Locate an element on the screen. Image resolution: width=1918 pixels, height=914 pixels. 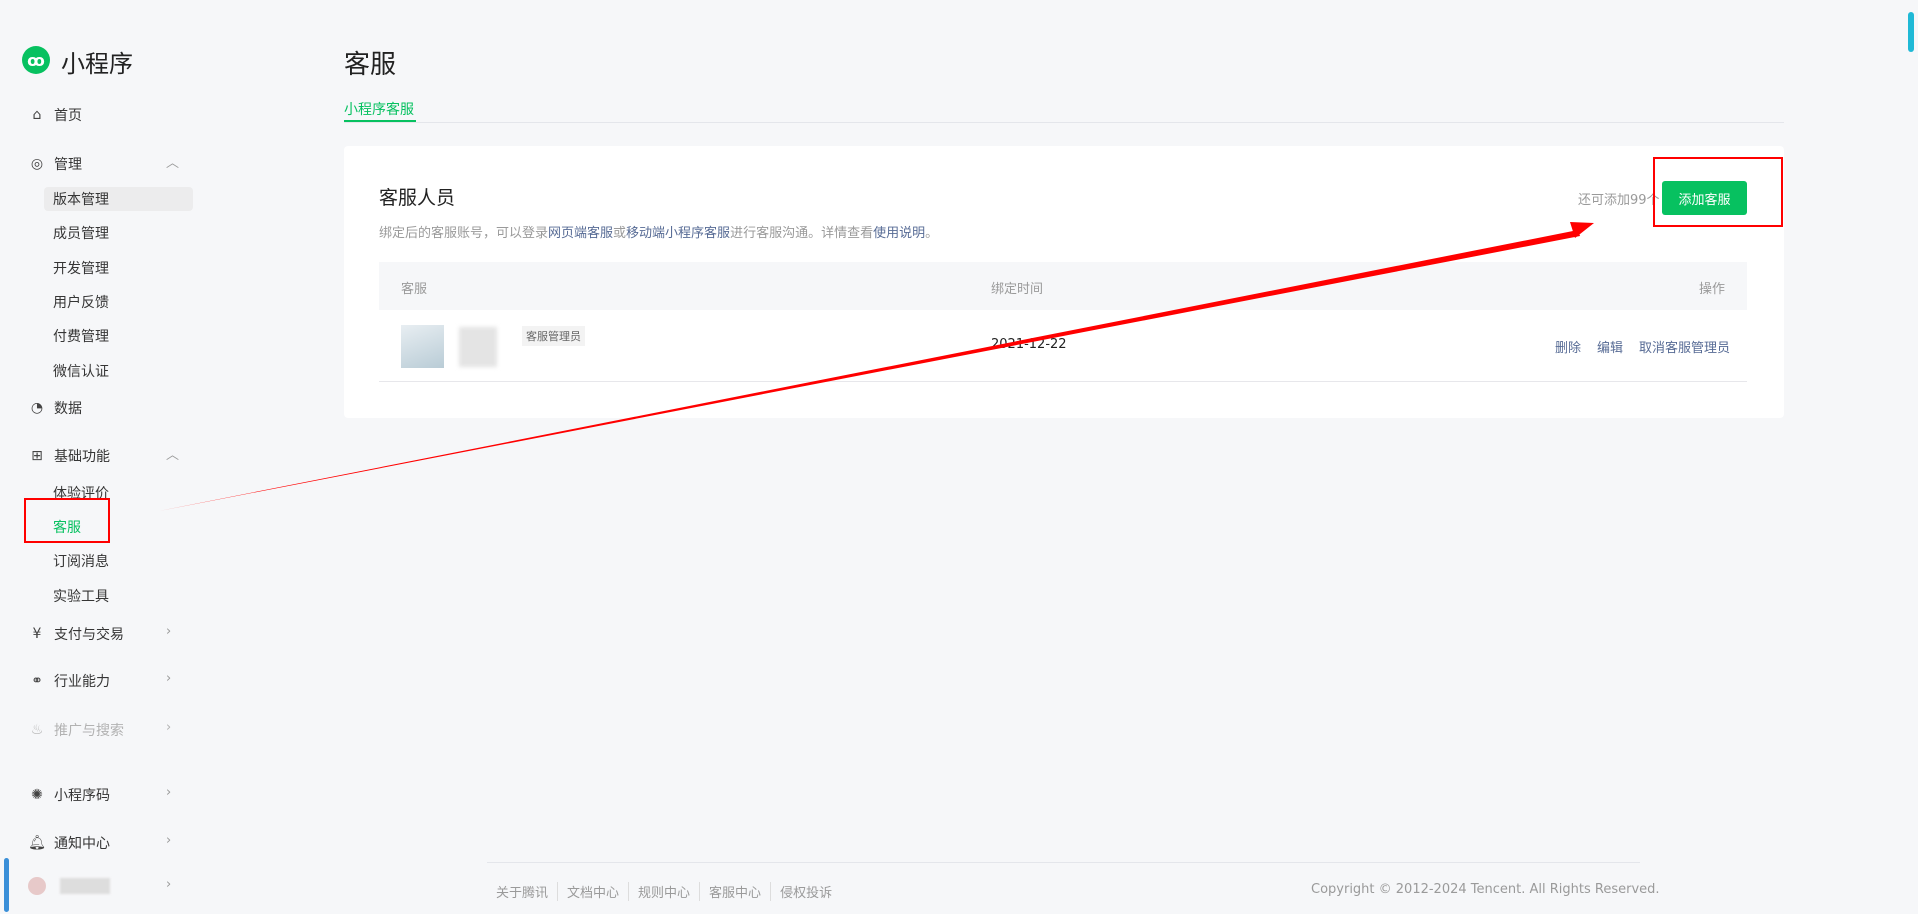
footer-divider is located at coordinates (1063, 862).